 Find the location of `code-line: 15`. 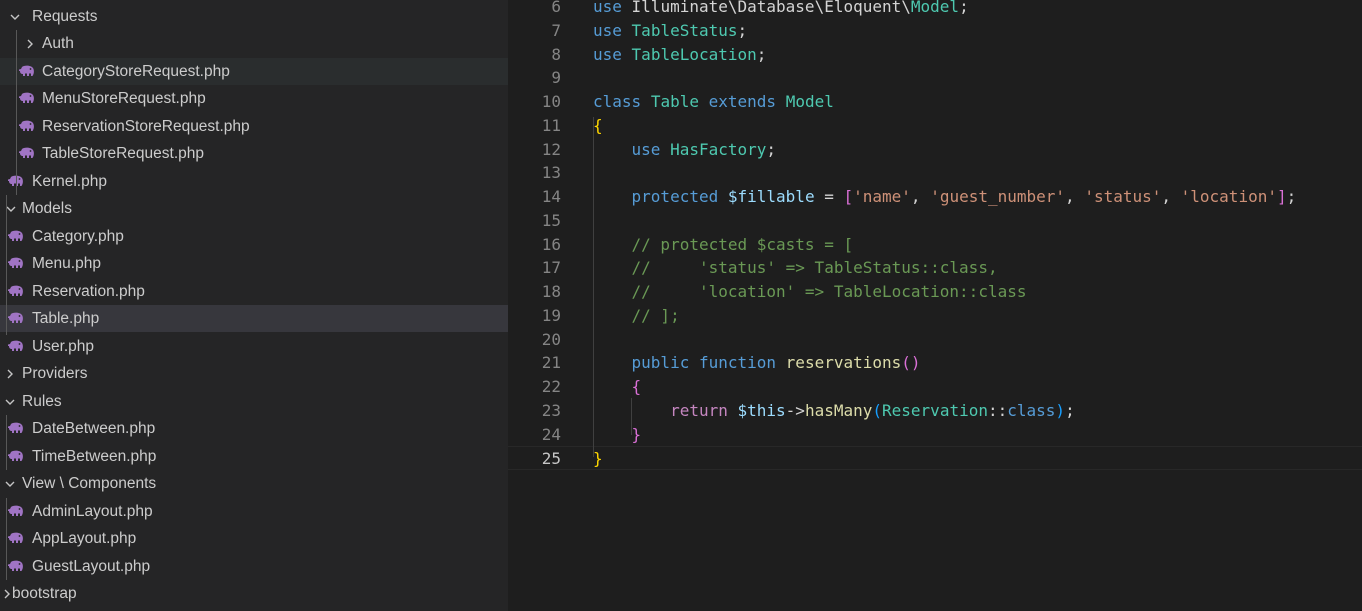

code-line: 15 is located at coordinates (935, 221).